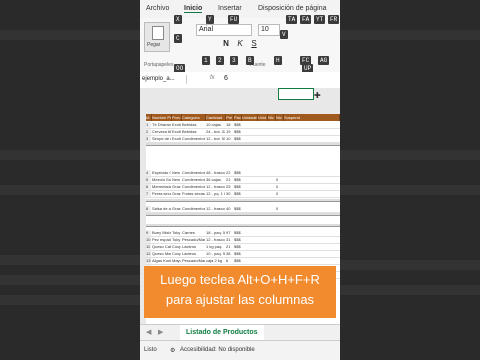  I want to click on column-header: Unid, so click(263, 117).